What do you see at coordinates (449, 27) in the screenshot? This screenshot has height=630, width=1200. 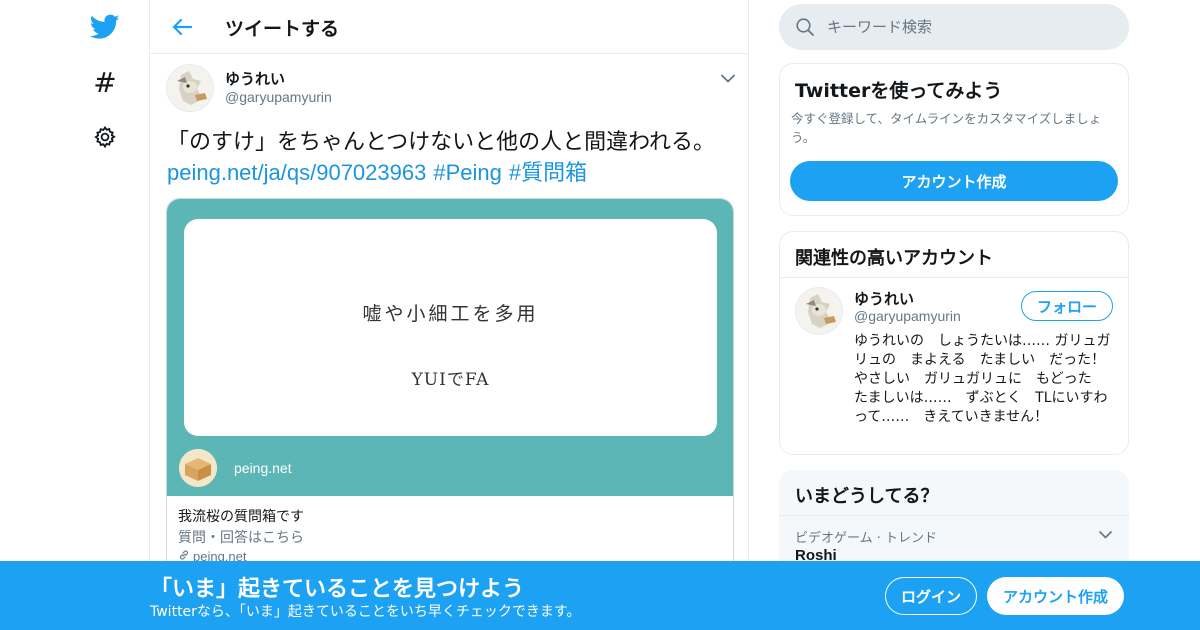 I see `page-header: ツイートする` at bounding box center [449, 27].